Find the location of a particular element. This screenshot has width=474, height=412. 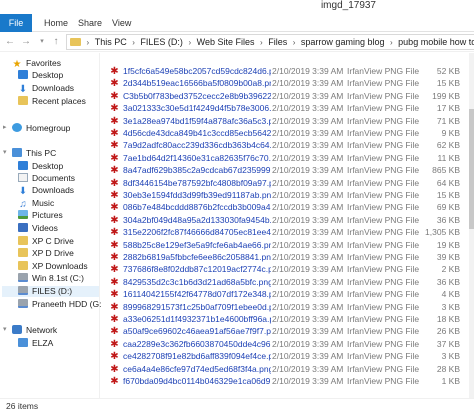

nav-item-downloads: ⬇ Downloads is located at coordinates (46, 89).